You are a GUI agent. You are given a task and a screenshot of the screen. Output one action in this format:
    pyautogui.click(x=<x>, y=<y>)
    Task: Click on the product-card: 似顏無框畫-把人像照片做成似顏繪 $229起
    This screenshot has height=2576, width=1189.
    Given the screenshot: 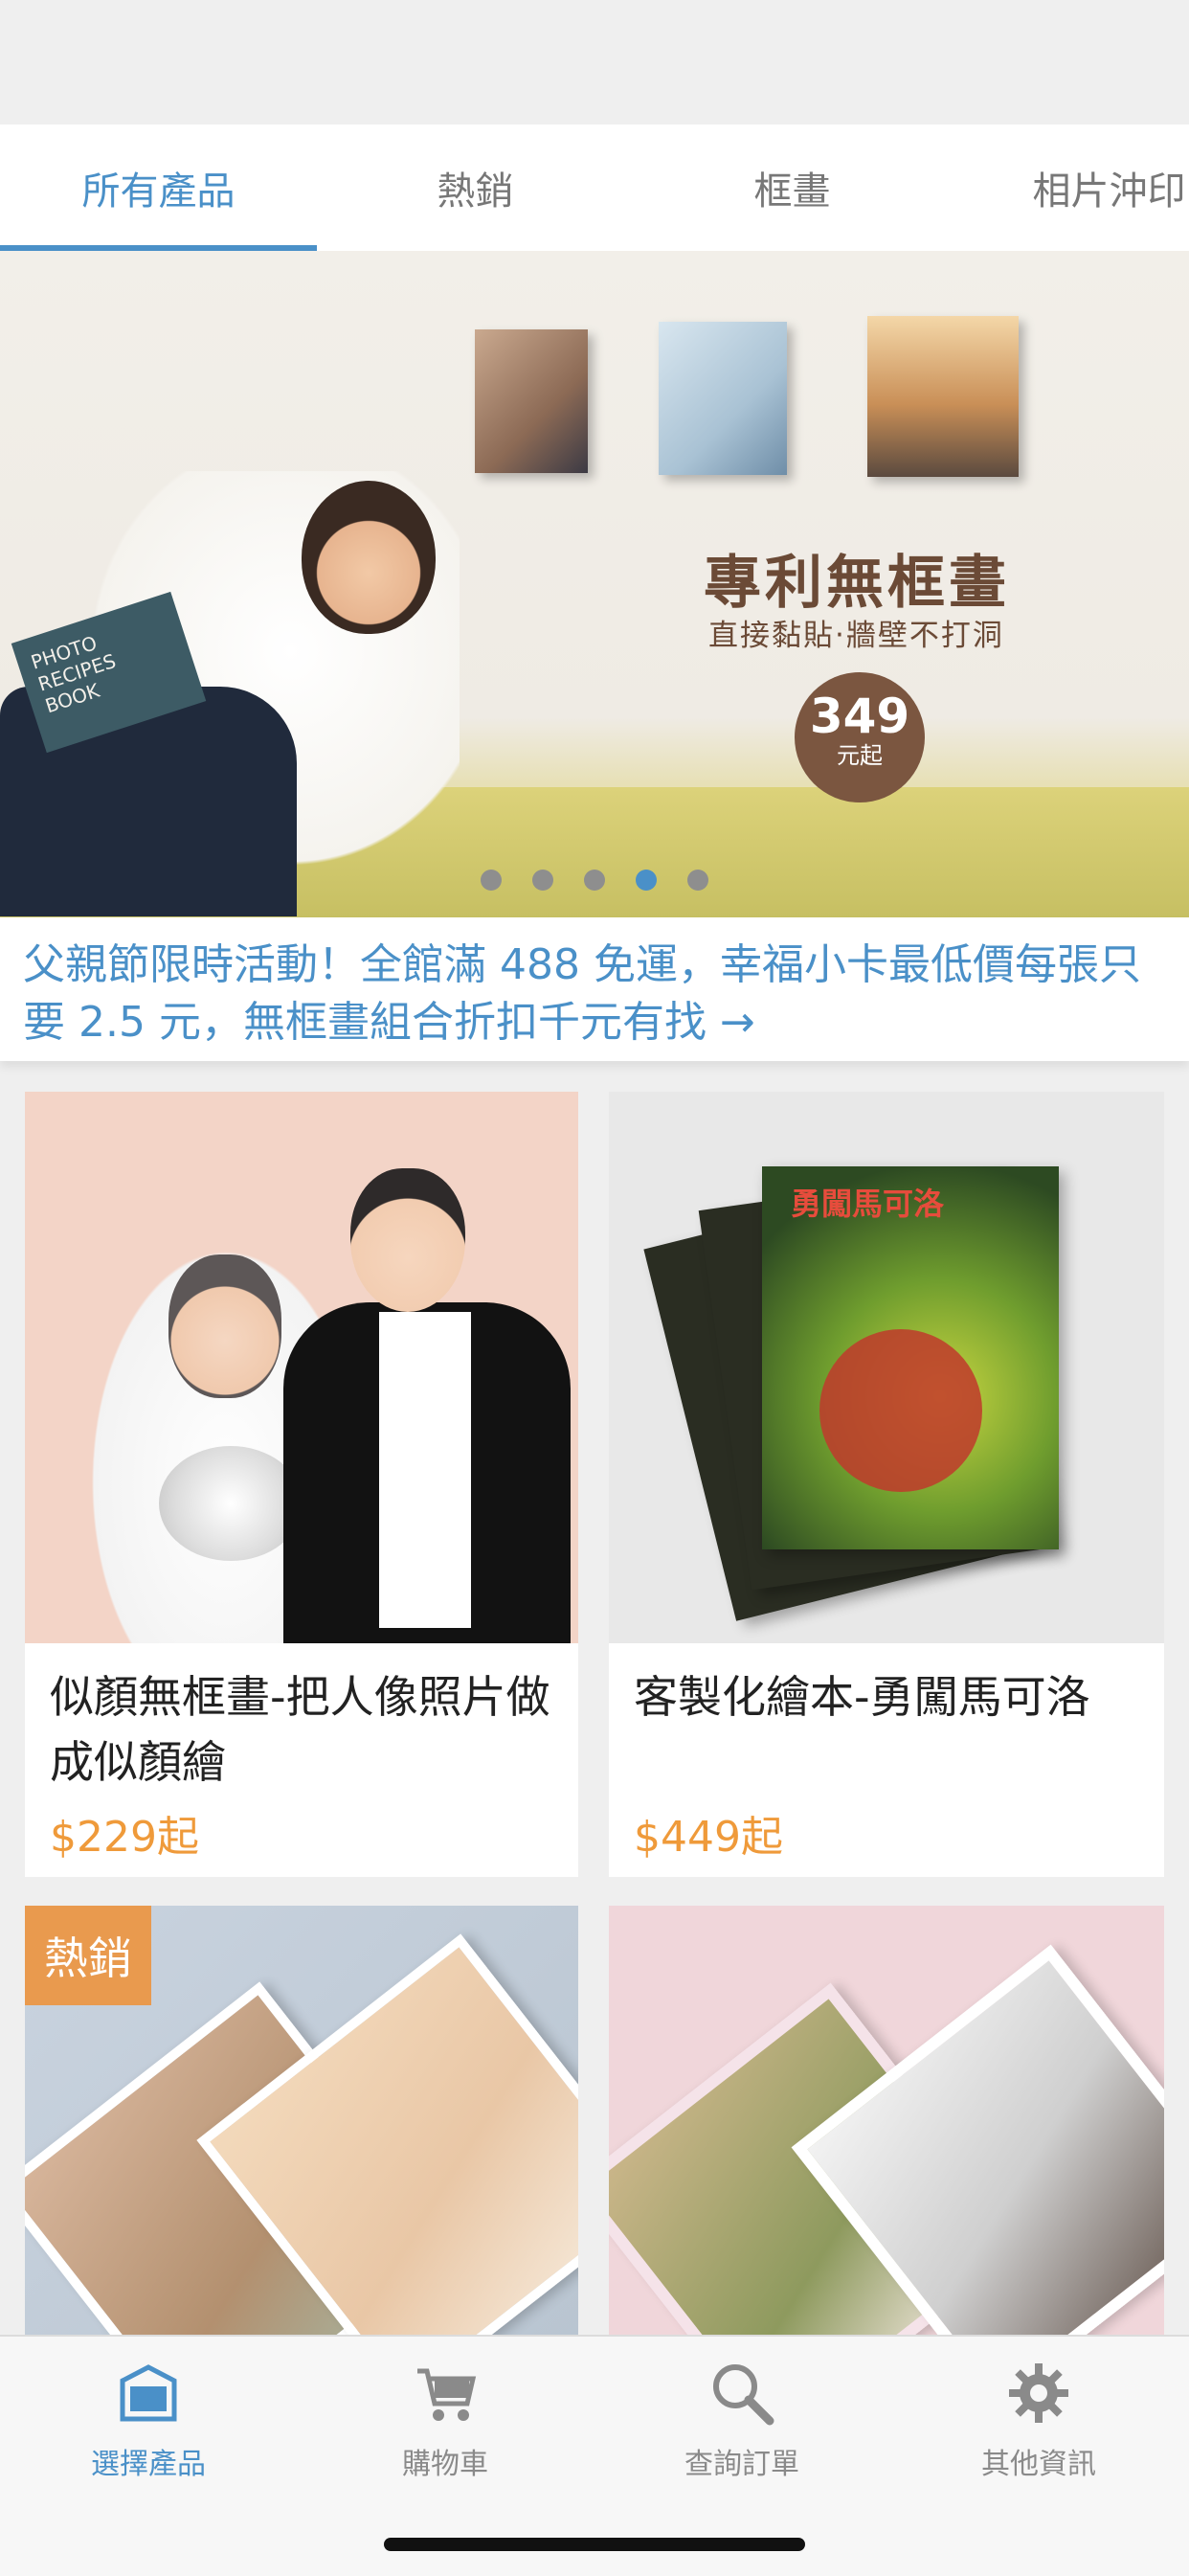 What is the action you would take?
    pyautogui.click(x=301, y=1484)
    